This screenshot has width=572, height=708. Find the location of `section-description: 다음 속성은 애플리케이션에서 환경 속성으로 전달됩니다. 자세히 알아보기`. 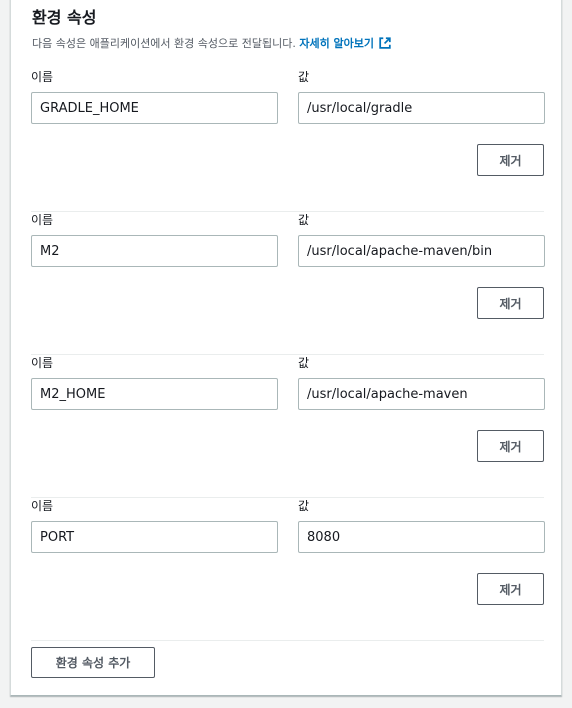

section-description: 다음 속성은 애플리케이션에서 환경 속성으로 전달됩니다. 자세히 알아보기 is located at coordinates (212, 43).